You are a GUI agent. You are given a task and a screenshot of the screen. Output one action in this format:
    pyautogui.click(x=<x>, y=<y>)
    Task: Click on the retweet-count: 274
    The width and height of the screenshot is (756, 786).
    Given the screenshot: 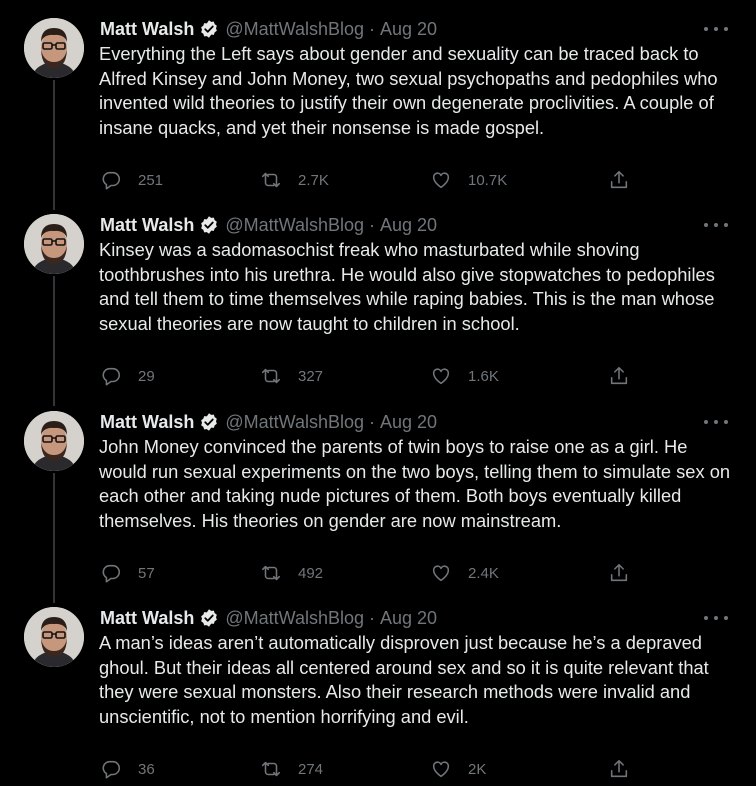 What is the action you would take?
    pyautogui.click(x=311, y=769)
    